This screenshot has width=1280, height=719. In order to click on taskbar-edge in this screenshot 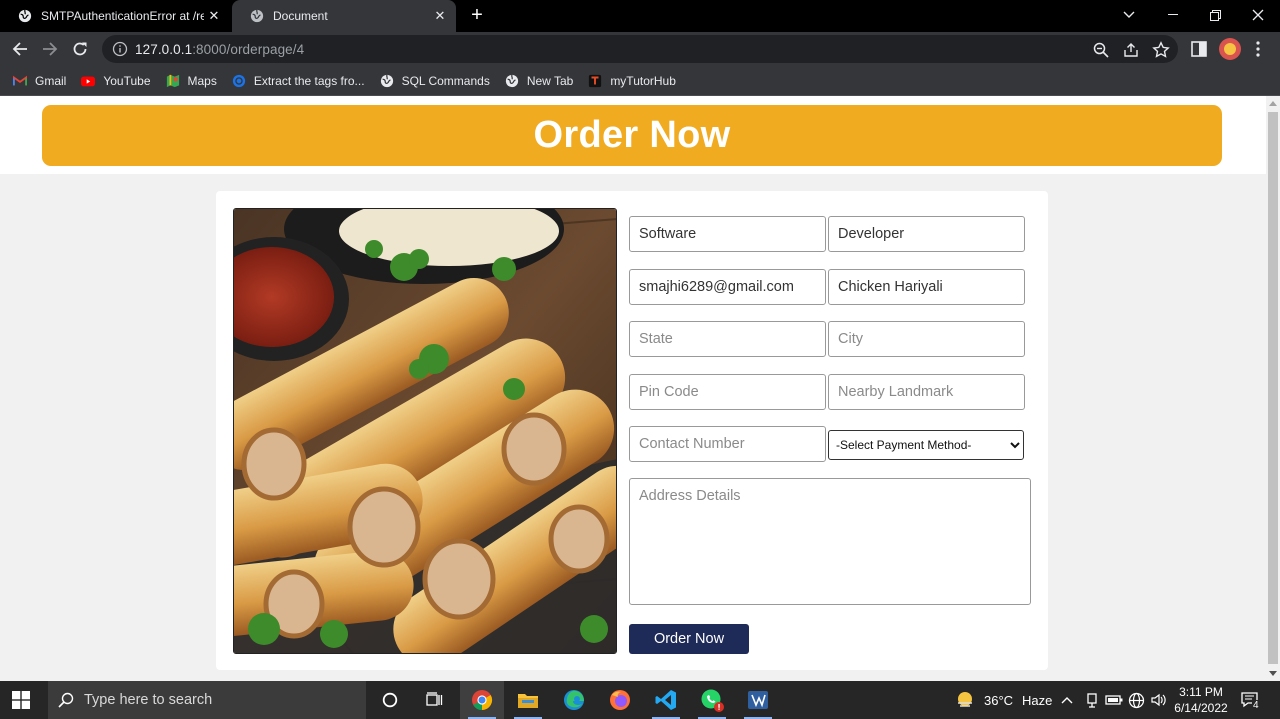, I will do `click(574, 700)`.